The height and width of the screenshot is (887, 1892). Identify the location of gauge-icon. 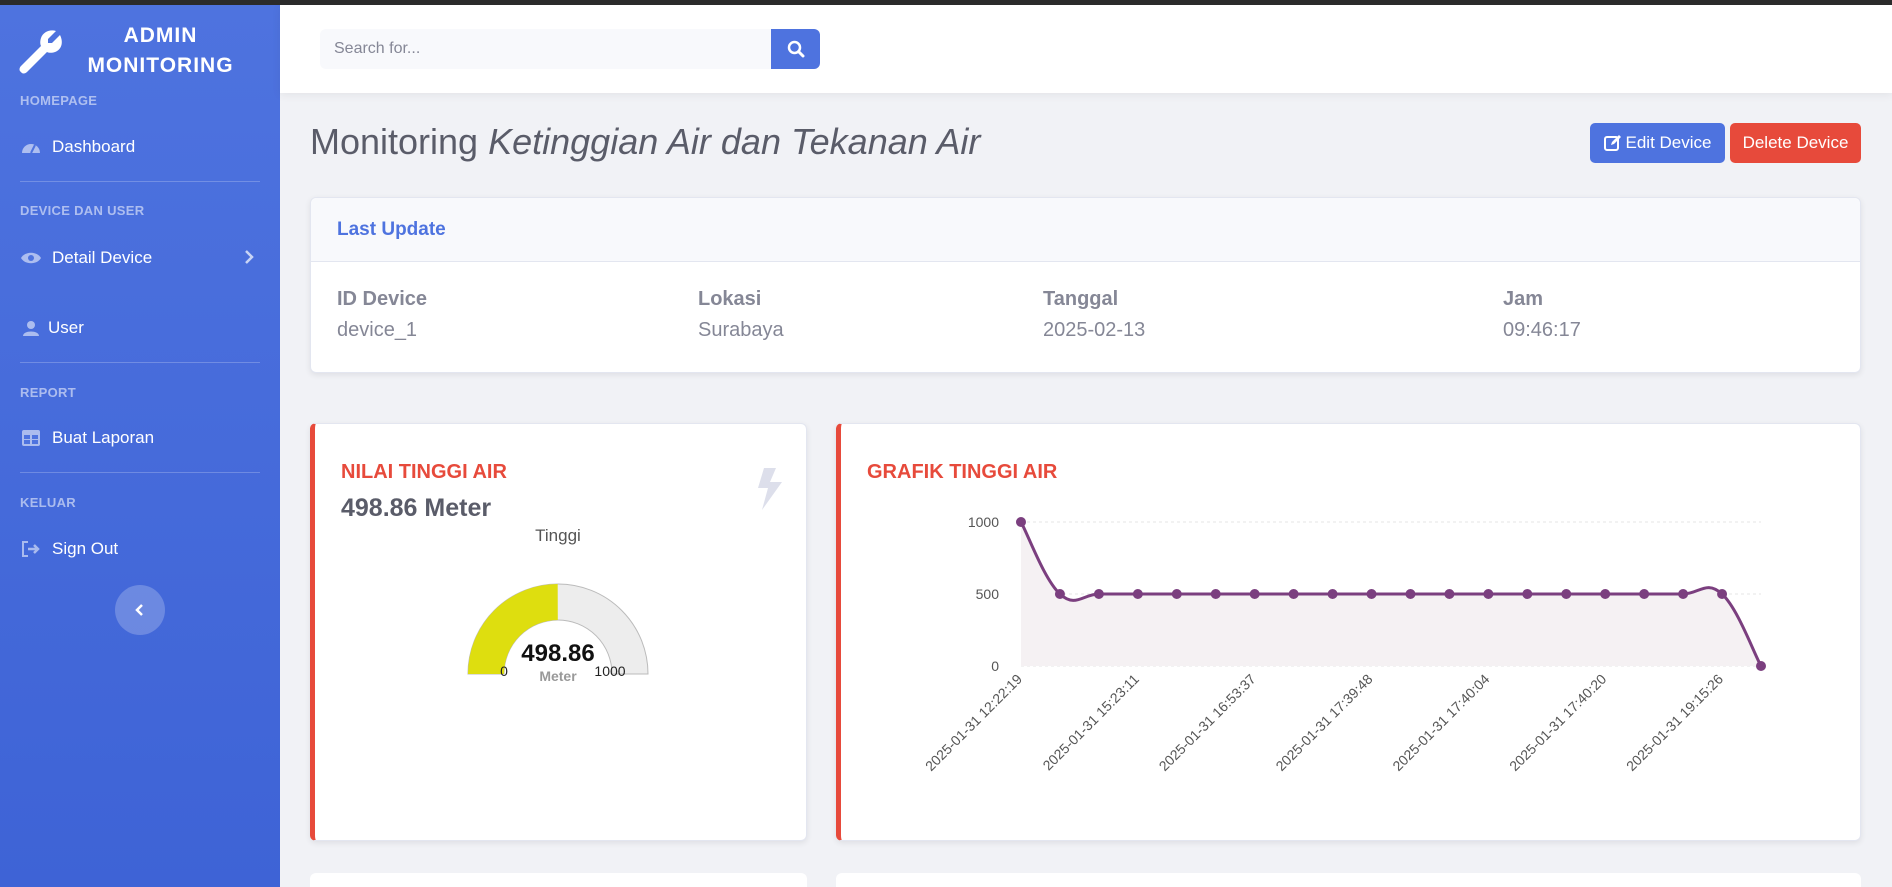
(31, 147).